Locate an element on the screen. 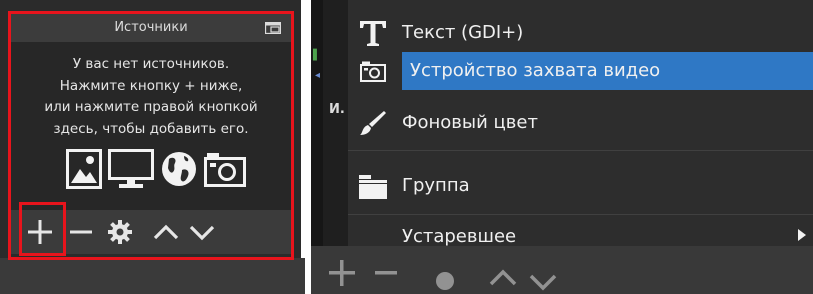  background-toolbar-icons is located at coordinates (443, 275).